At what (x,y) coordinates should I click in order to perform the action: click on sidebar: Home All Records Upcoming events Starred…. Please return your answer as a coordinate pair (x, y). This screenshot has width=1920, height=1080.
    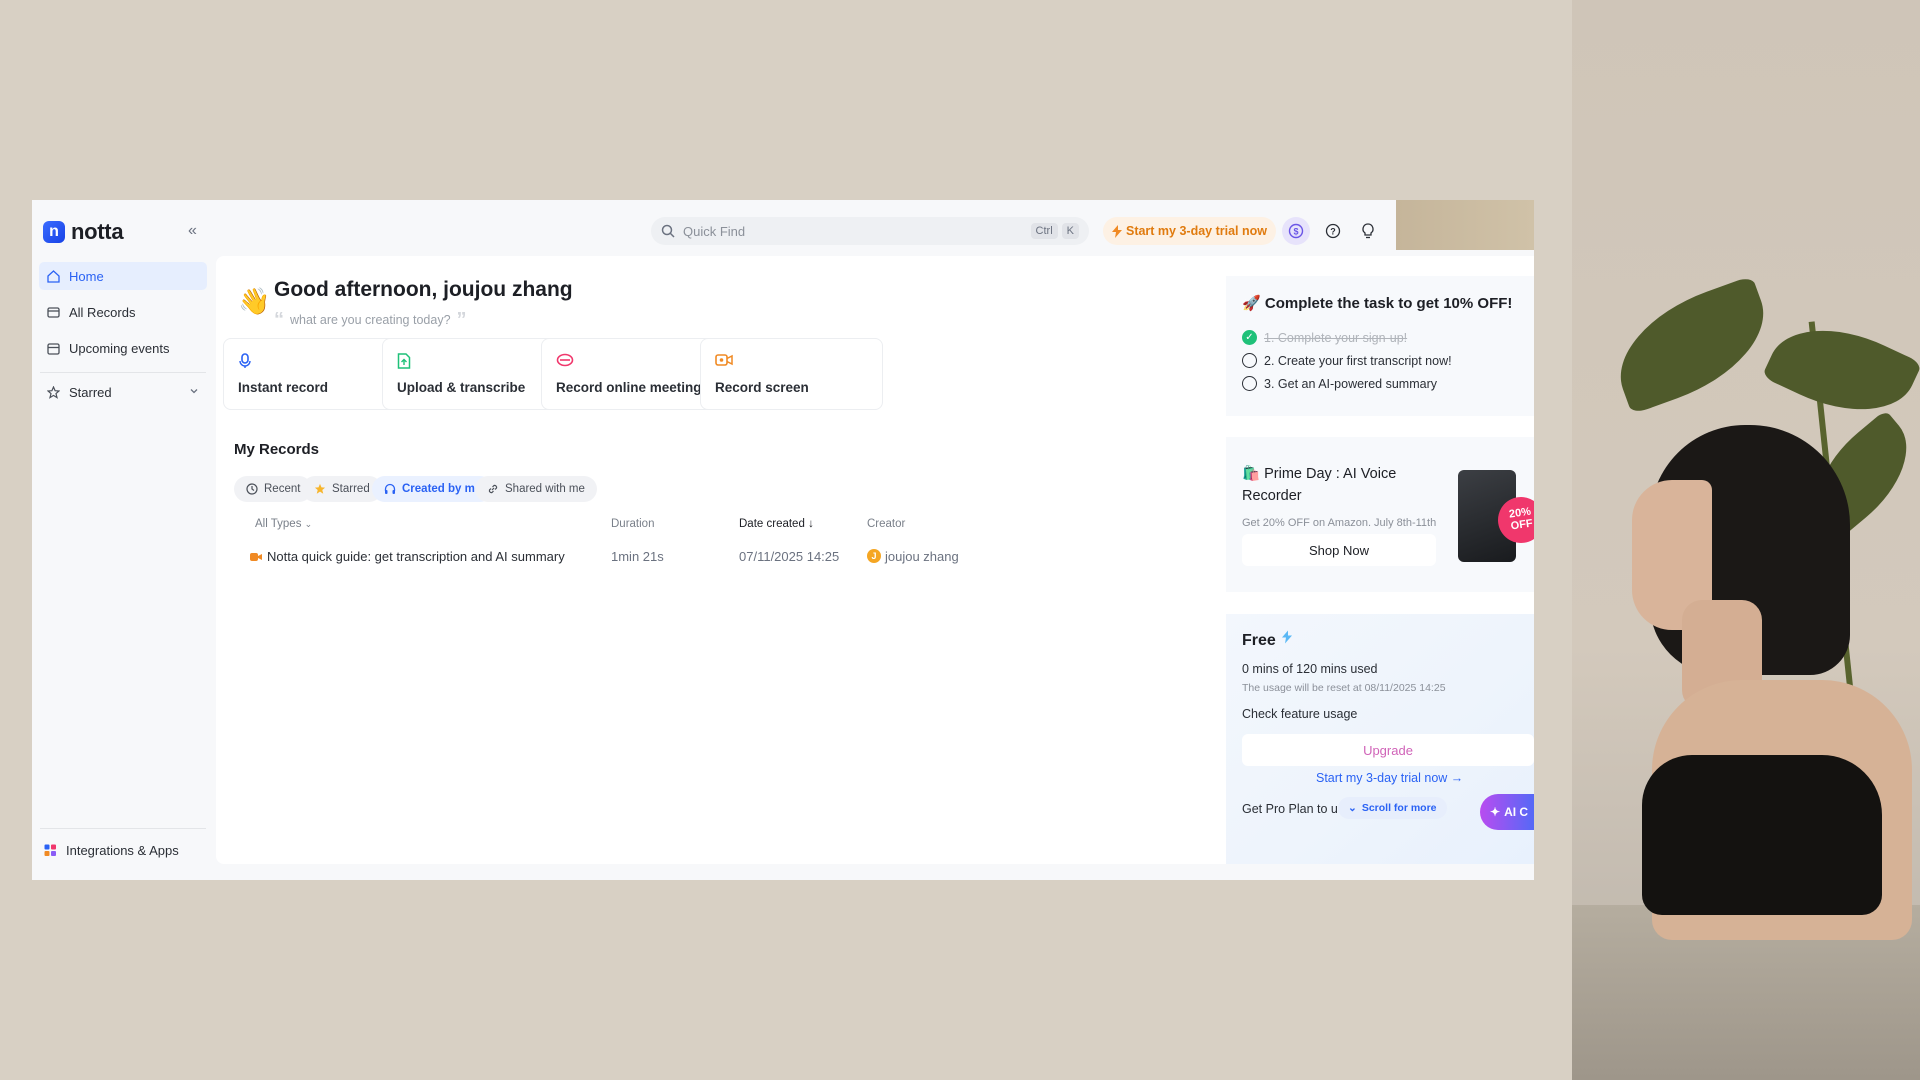
    Looking at the image, I should click on (121, 568).